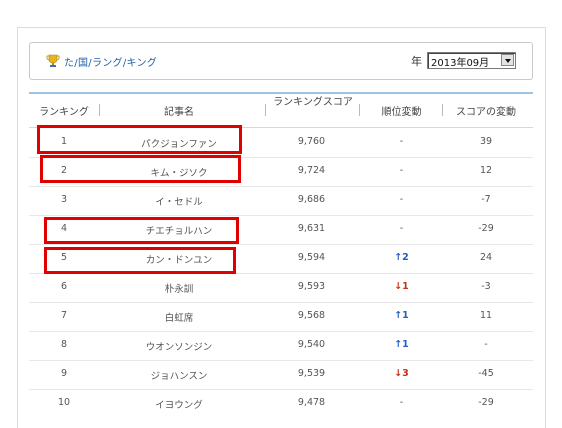 The height and width of the screenshot is (428, 562). I want to click on name-cell: イヨウング, so click(179, 404).